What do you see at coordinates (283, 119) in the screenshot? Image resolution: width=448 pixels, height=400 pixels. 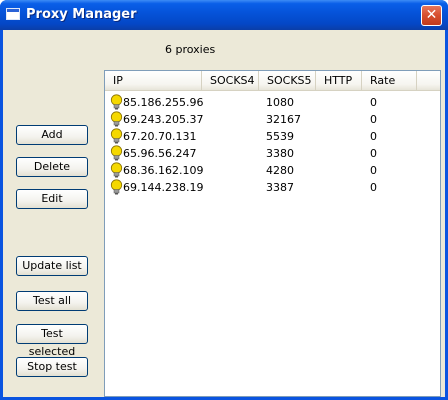 I see `cell-socks5: 32167` at bounding box center [283, 119].